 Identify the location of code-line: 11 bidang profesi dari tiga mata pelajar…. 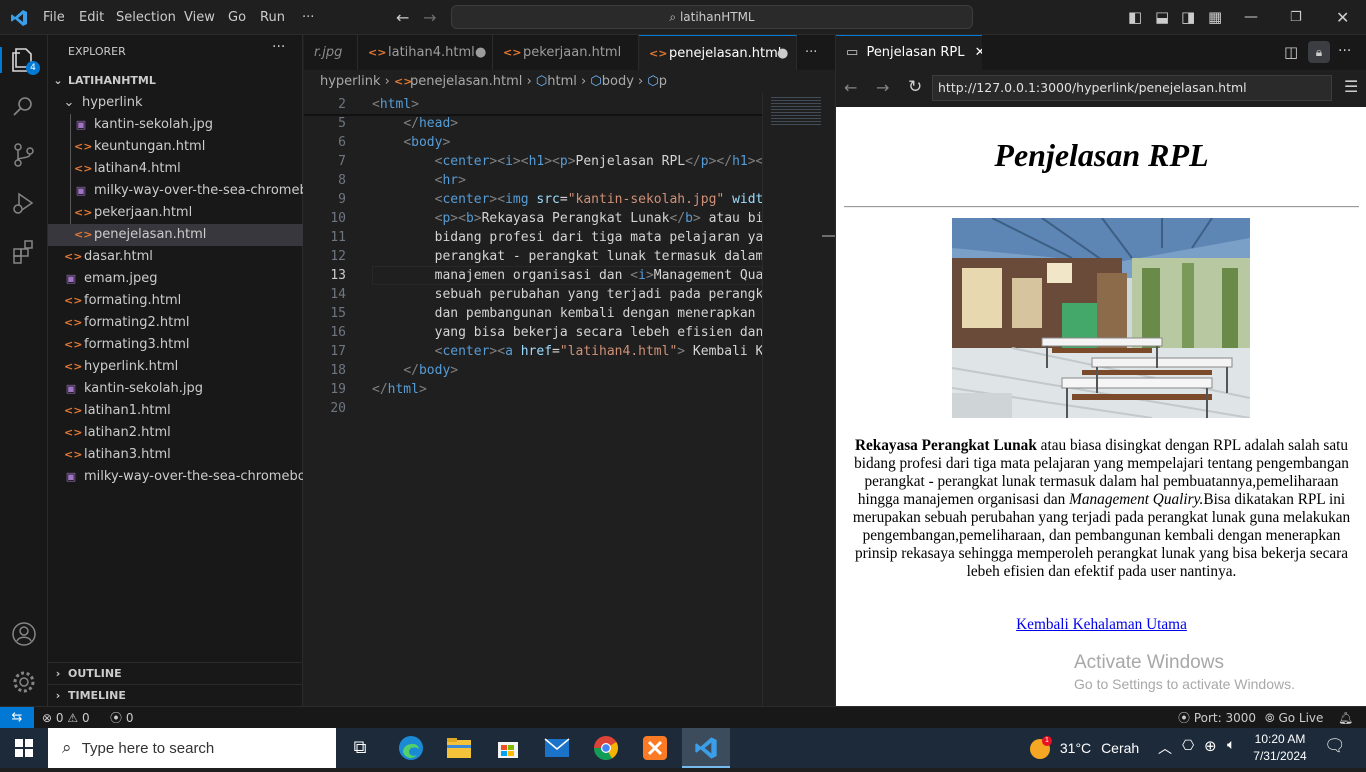
(533, 237).